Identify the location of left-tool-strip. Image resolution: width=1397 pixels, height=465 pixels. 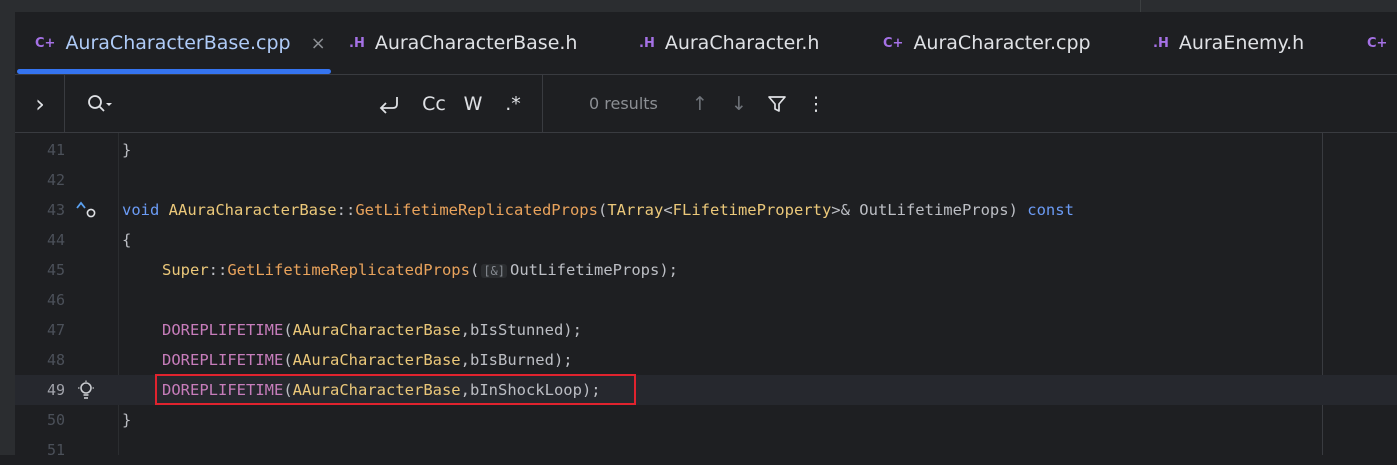
(7, 233).